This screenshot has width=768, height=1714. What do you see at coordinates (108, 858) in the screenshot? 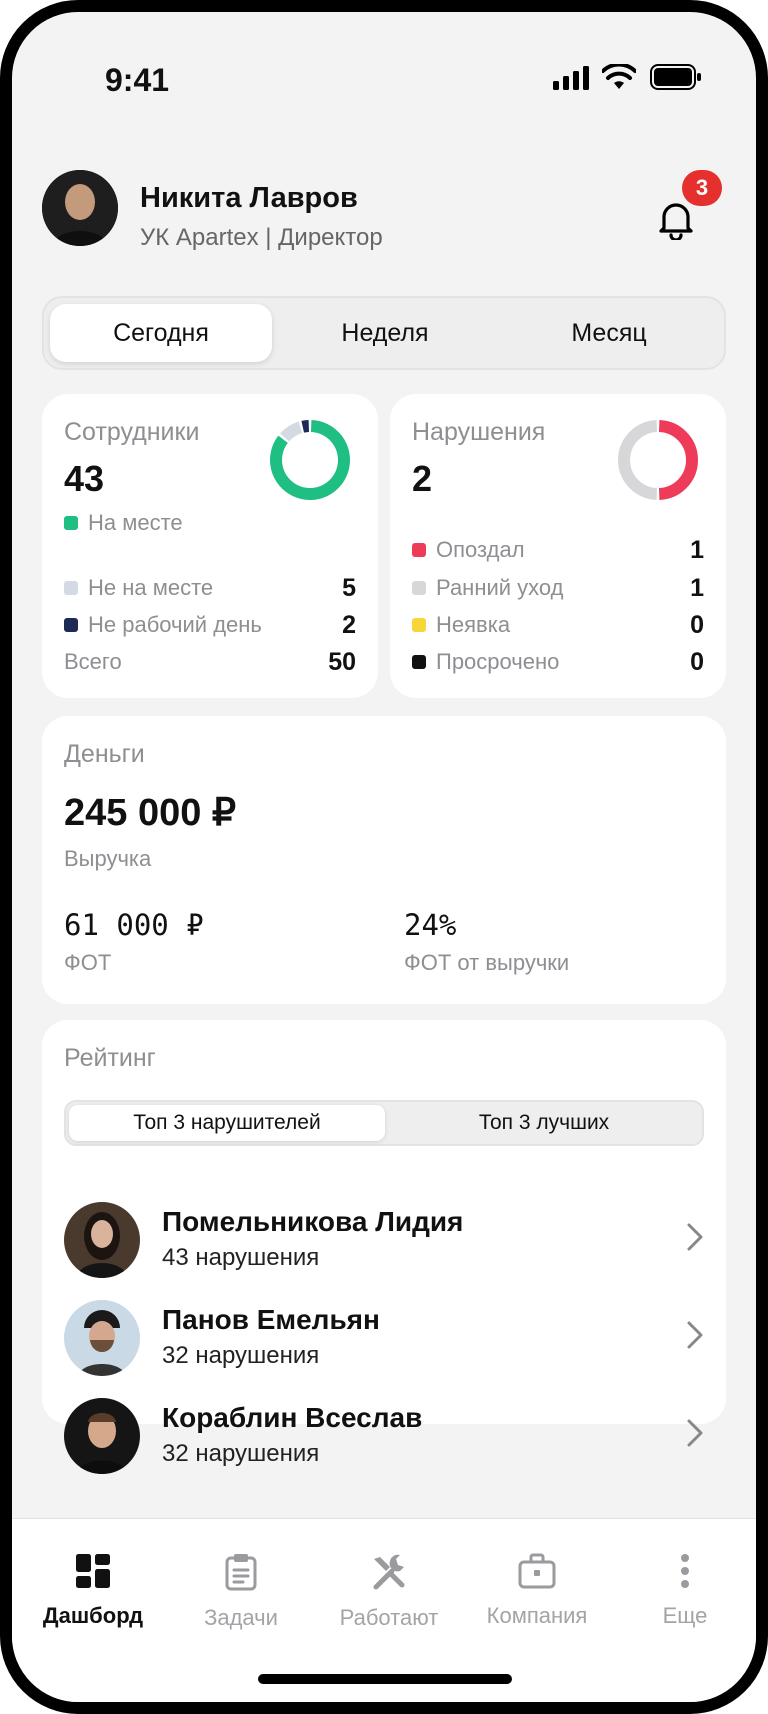
I see `revenue-label: Выручка` at bounding box center [108, 858].